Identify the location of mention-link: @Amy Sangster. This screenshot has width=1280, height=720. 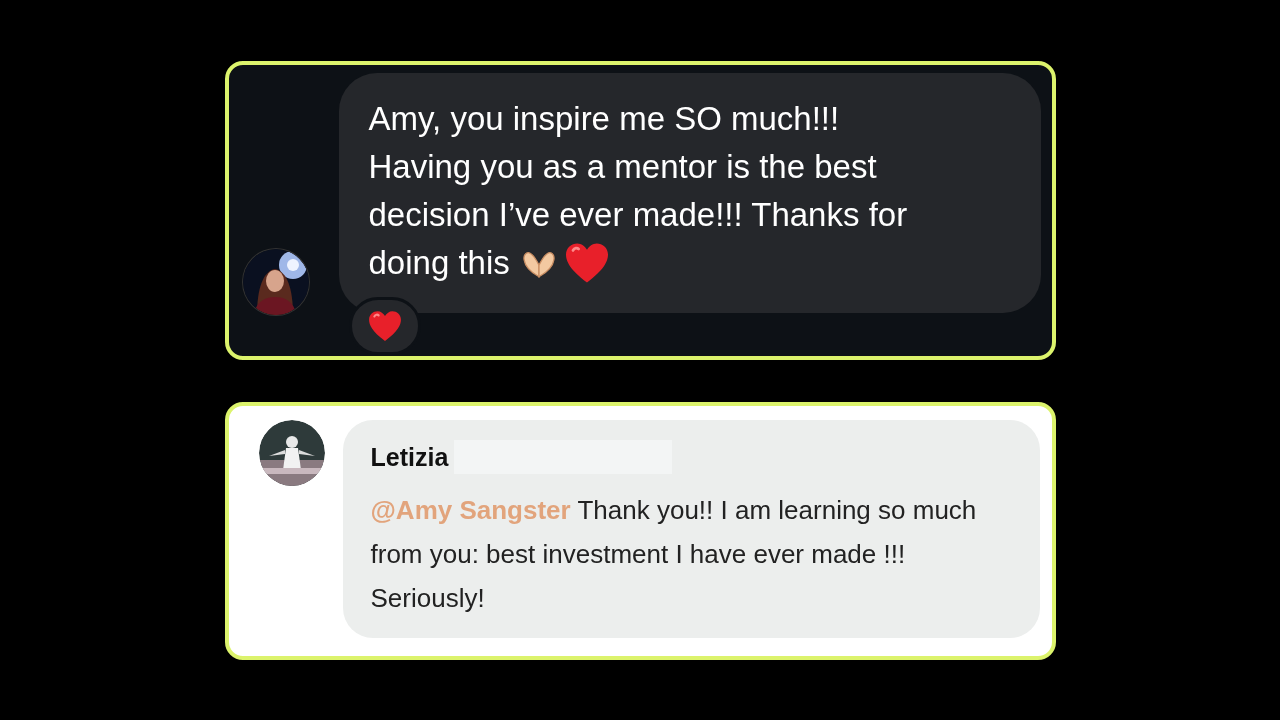
(470, 510).